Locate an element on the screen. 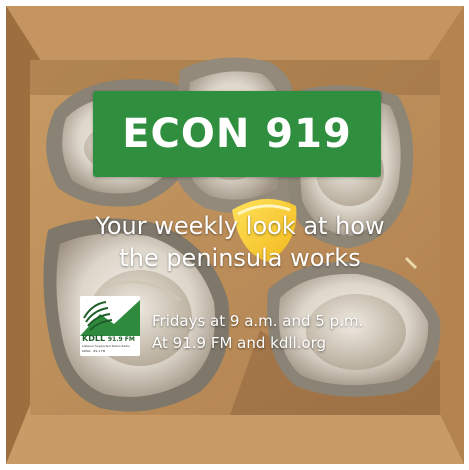 This screenshot has height=470, width=469. radio-waves-icon is located at coordinates (110, 316).